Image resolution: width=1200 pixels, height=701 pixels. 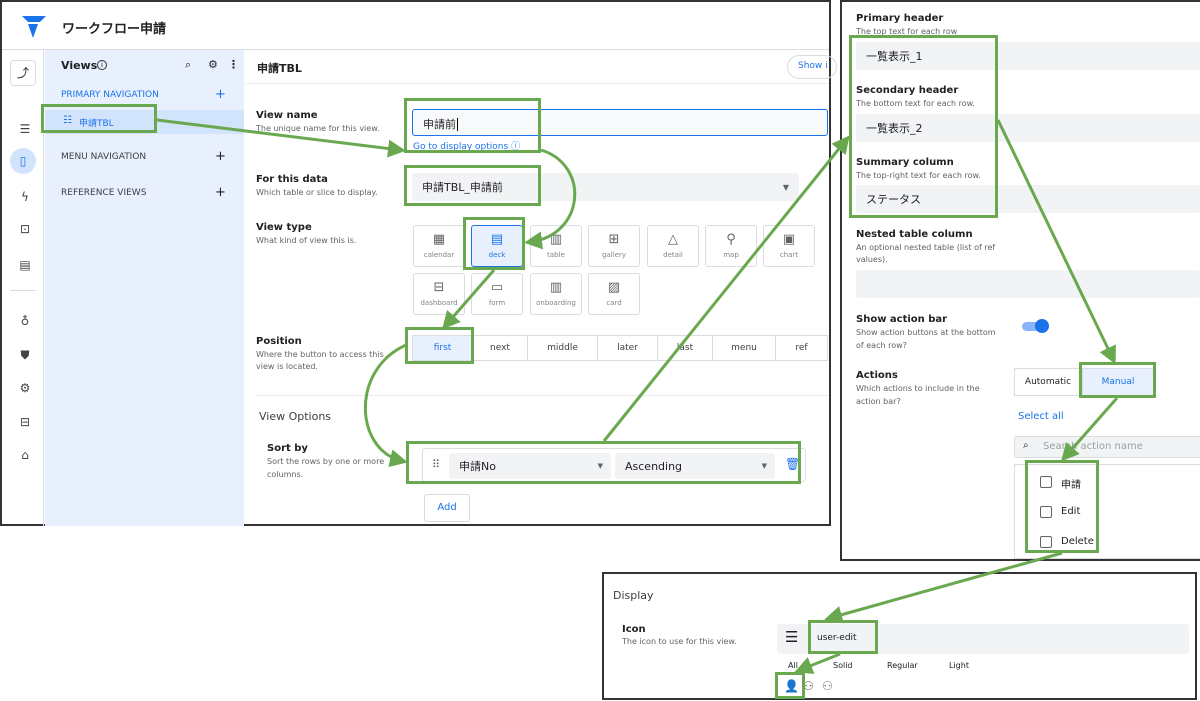 I want to click on arrow-first-to-sort, so click(x=385, y=405).